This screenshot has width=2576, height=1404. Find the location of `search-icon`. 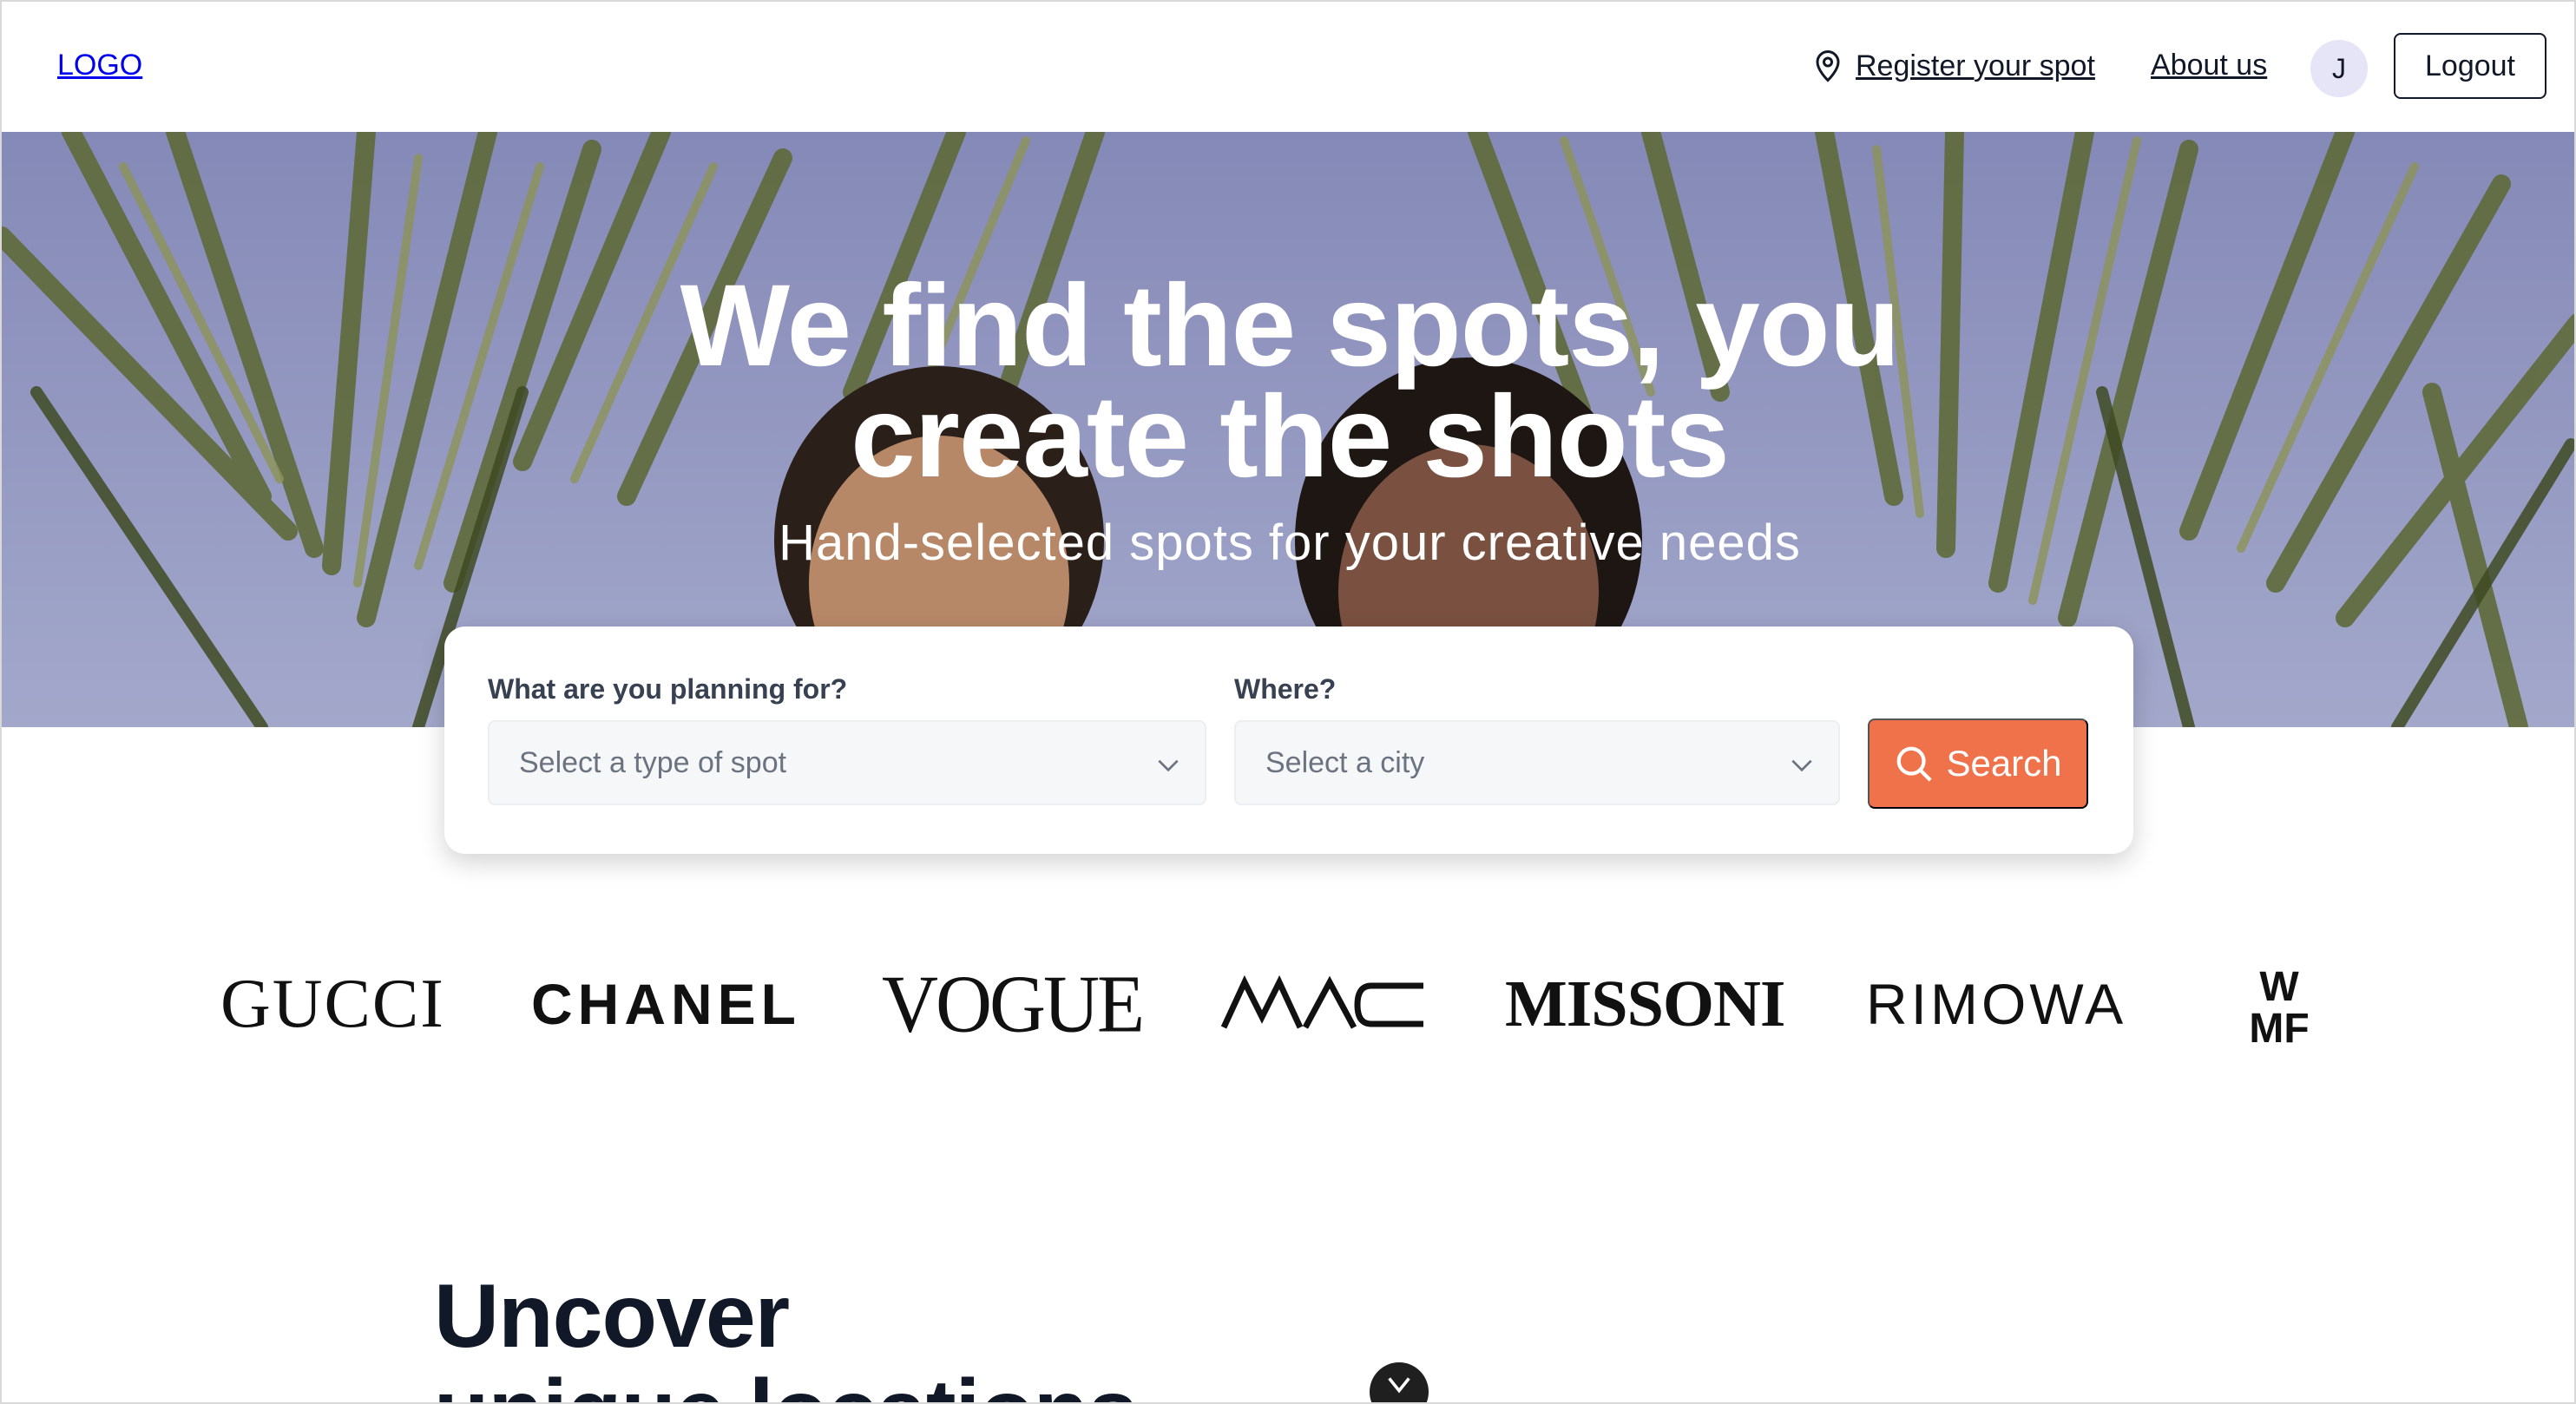

search-icon is located at coordinates (1915, 764).